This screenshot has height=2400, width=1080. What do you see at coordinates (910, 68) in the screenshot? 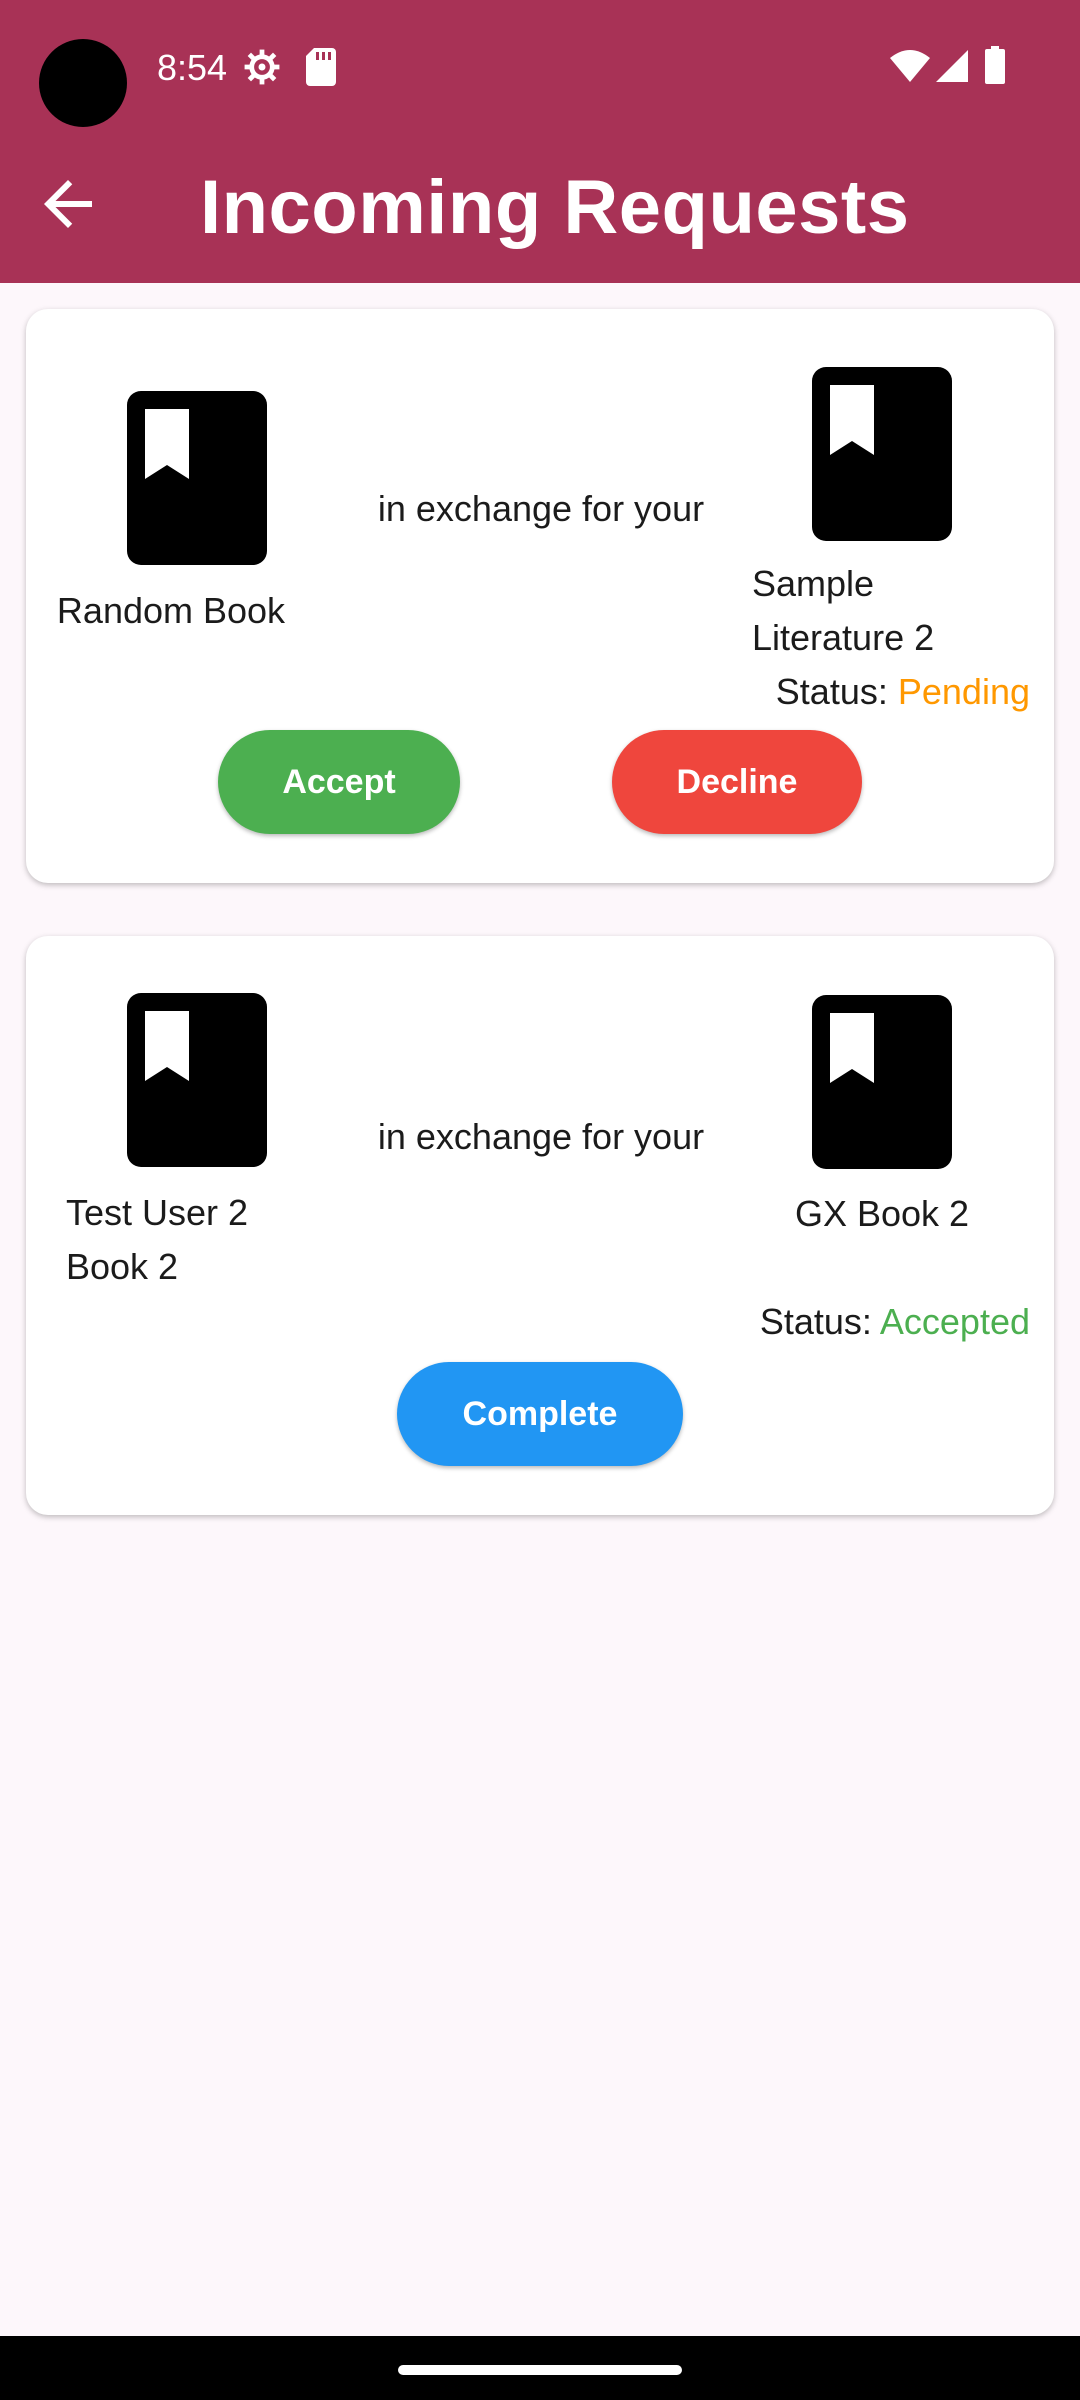
I see `wifi-icon` at bounding box center [910, 68].